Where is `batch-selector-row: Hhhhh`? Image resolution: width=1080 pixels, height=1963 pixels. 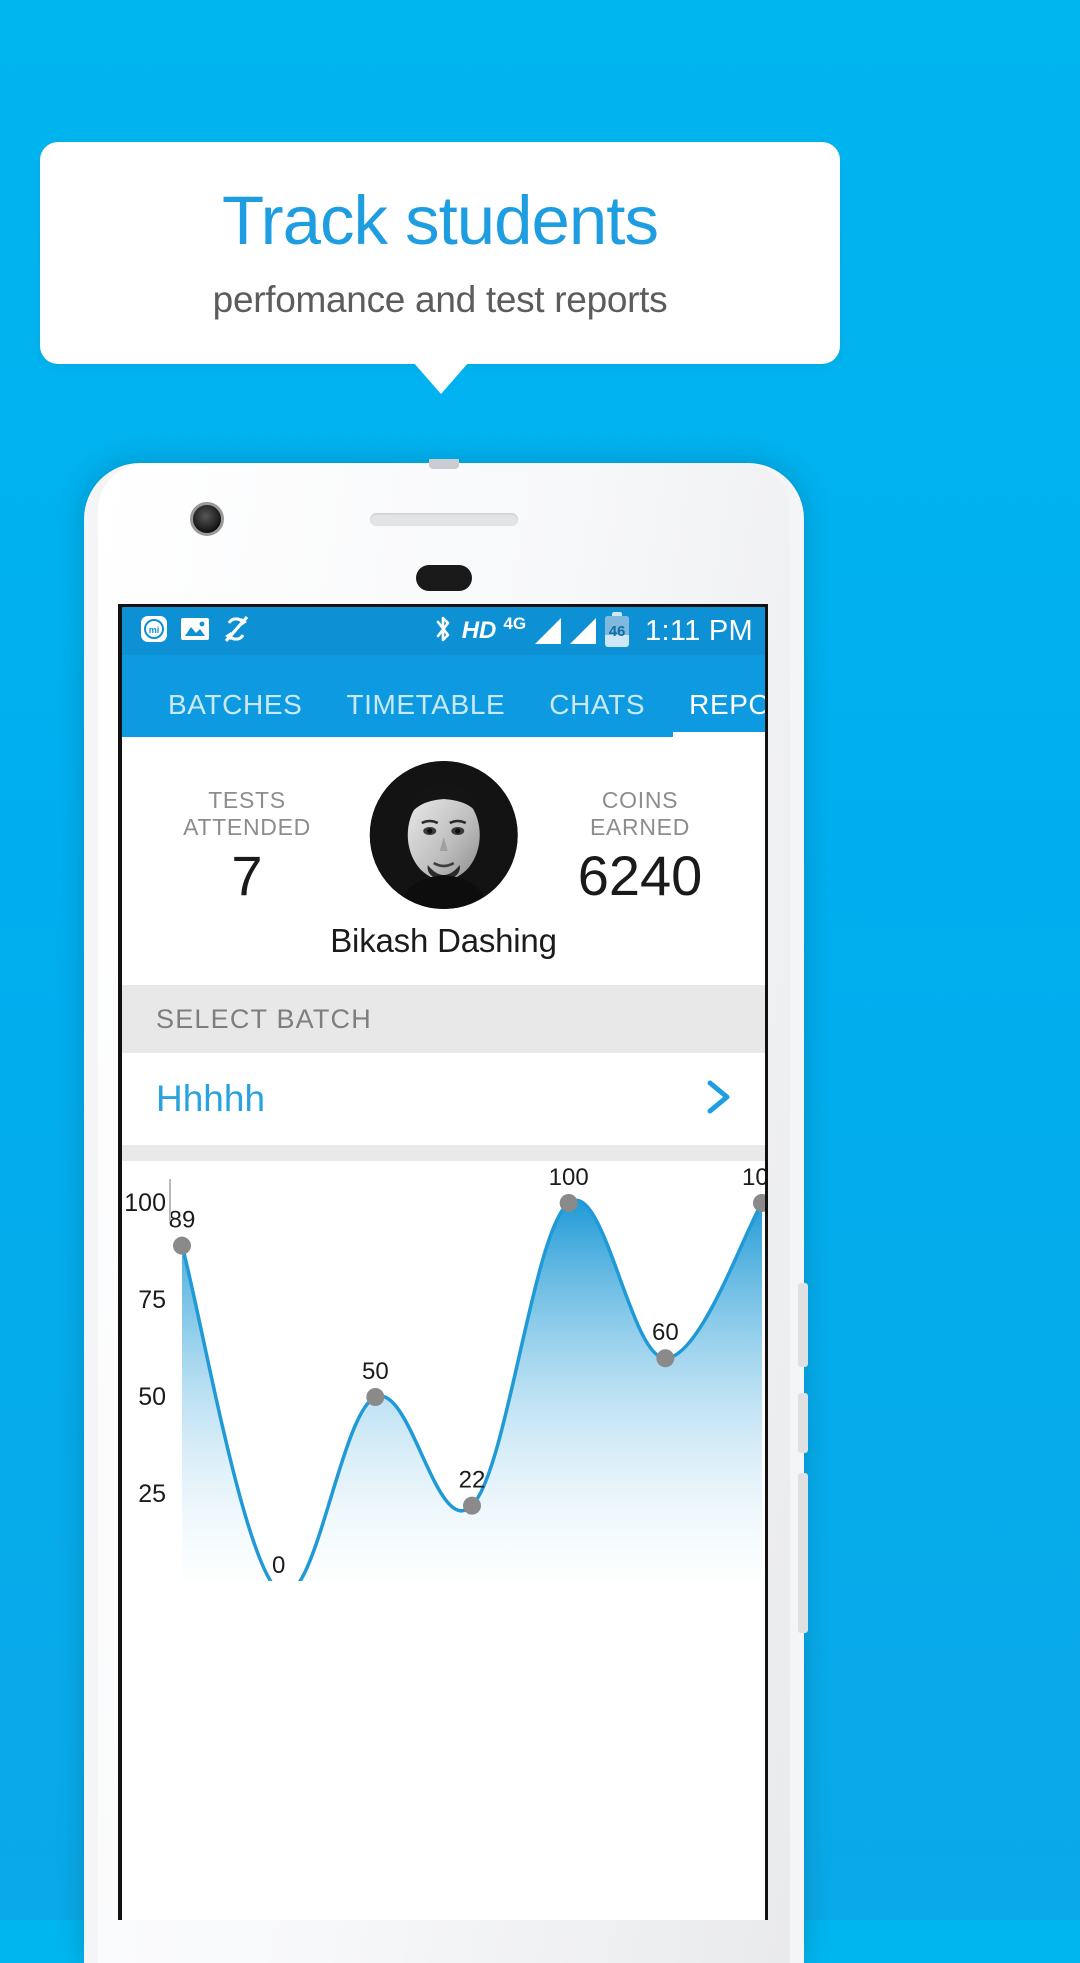 batch-selector-row: Hhhhh is located at coordinates (443, 1099).